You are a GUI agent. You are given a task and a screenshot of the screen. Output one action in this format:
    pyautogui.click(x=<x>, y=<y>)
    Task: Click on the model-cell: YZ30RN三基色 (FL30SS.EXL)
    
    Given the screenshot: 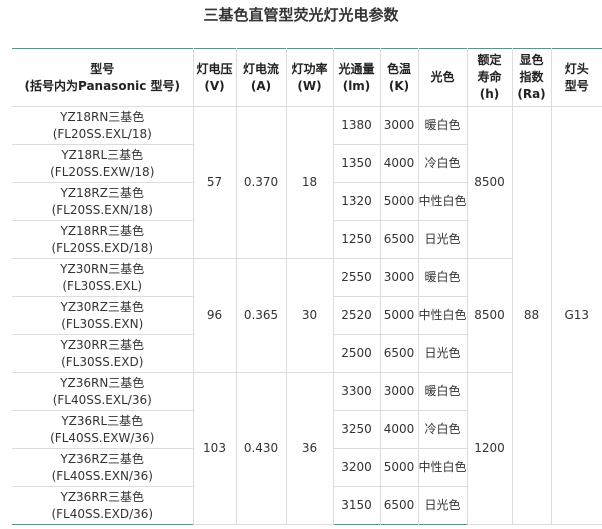 What is the action you would take?
    pyautogui.click(x=103, y=277)
    